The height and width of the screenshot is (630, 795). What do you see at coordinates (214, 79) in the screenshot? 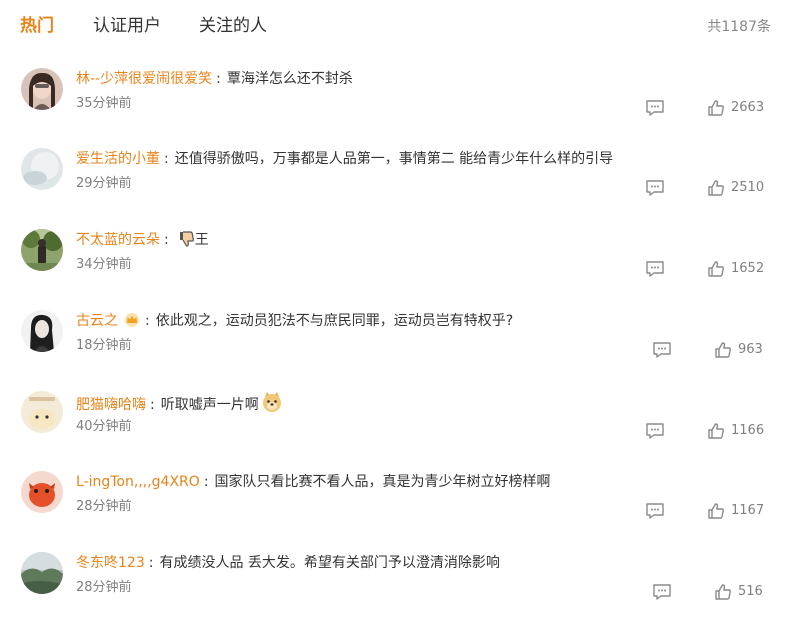
I see `comment-line: 林--少萍很爱闹很爱笑: 覃海洋怎么还不封杀` at bounding box center [214, 79].